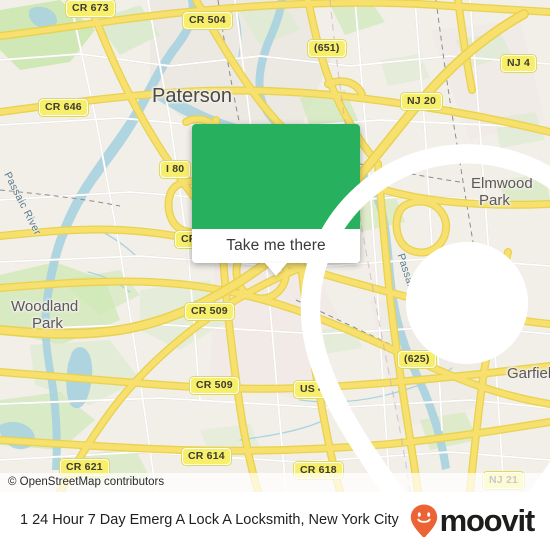 Image resolution: width=550 pixels, height=550 pixels. I want to click on route-shield-i-80: I 80, so click(175, 169).